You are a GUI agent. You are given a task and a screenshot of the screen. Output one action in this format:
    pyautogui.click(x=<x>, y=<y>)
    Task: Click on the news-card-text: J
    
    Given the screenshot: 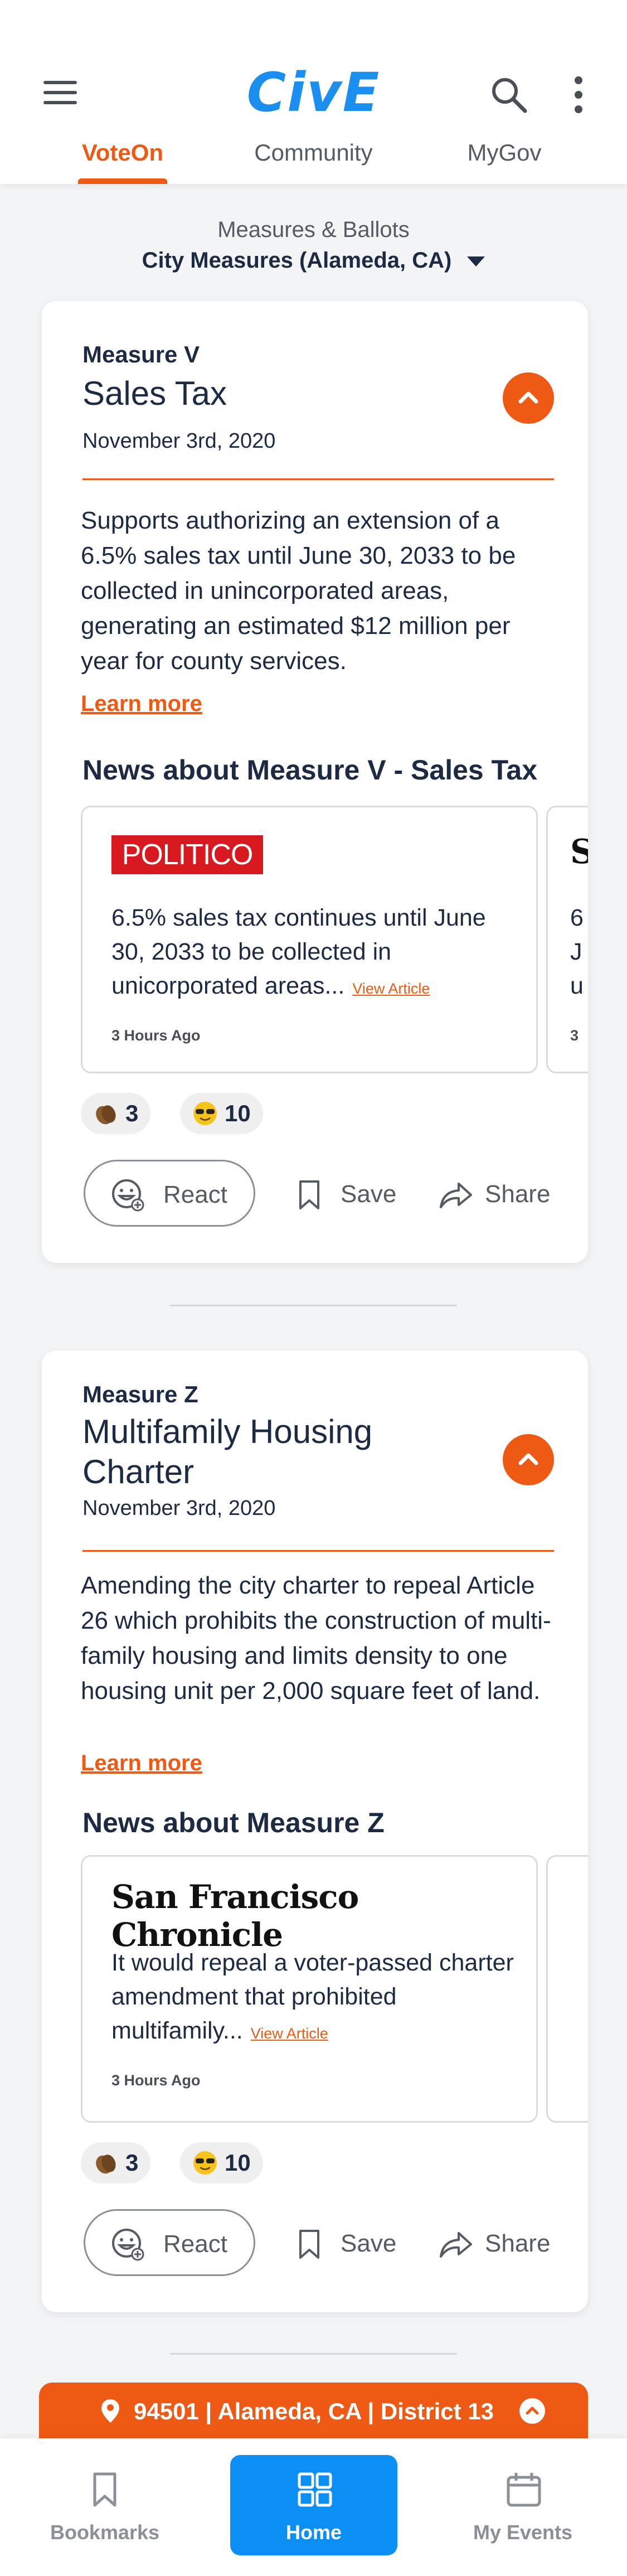 What is the action you would take?
    pyautogui.click(x=576, y=951)
    